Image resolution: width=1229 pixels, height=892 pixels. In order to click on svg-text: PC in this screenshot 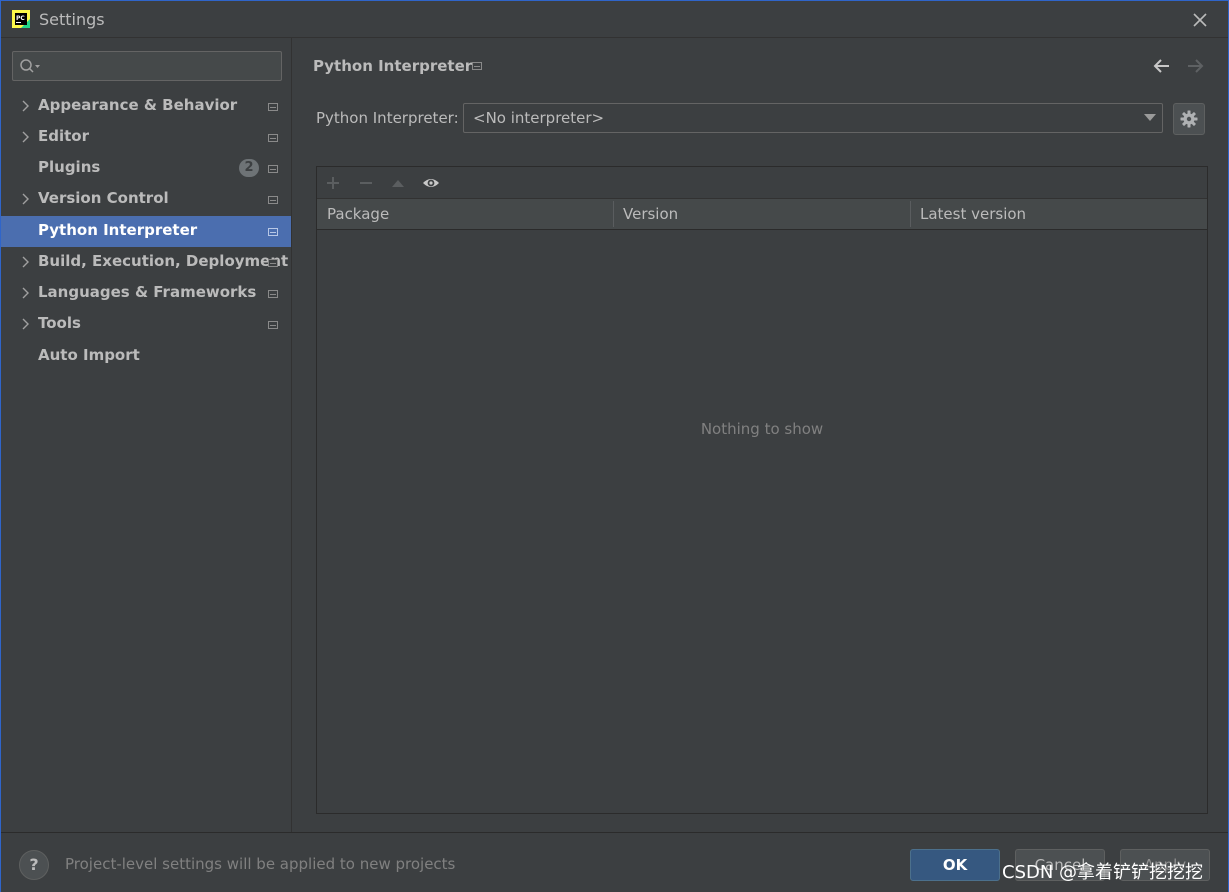, I will do `click(20, 18)`.